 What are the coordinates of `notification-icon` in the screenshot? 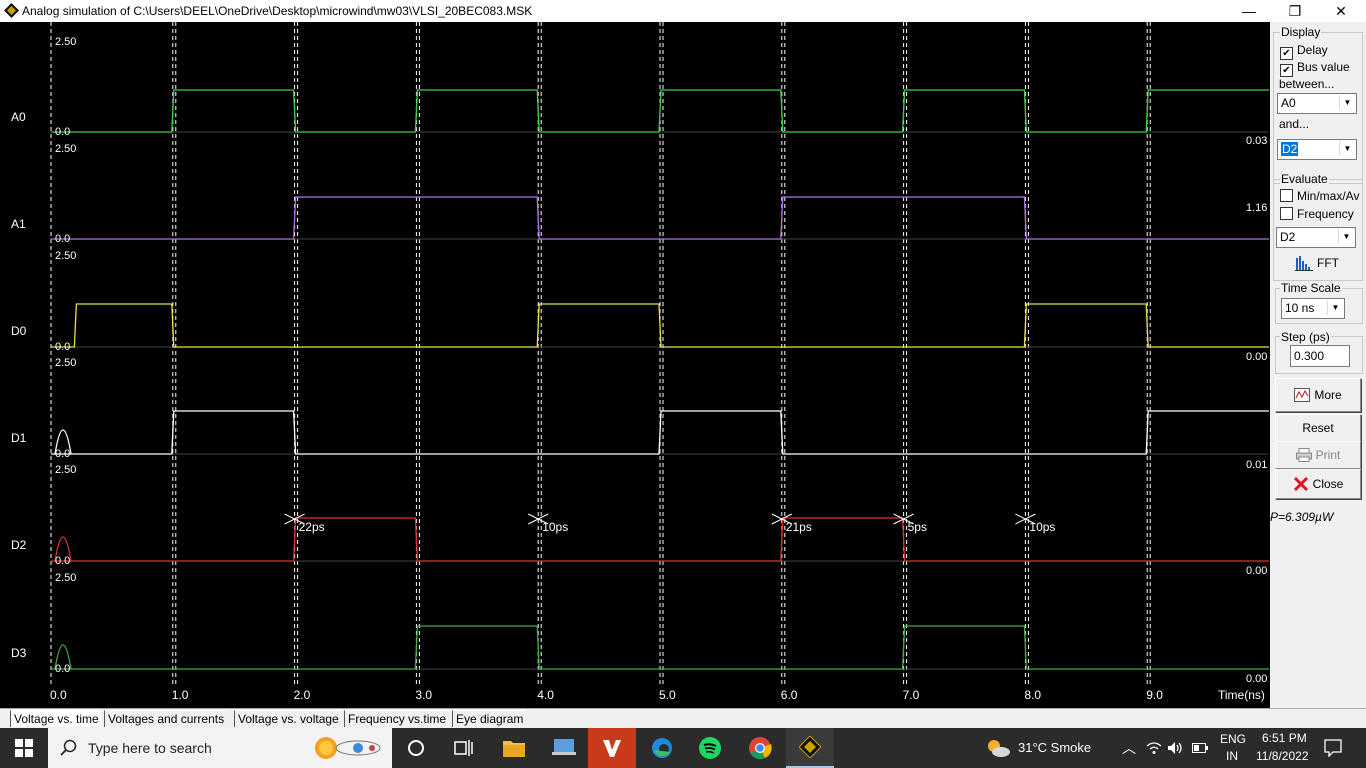 It's located at (1333, 748).